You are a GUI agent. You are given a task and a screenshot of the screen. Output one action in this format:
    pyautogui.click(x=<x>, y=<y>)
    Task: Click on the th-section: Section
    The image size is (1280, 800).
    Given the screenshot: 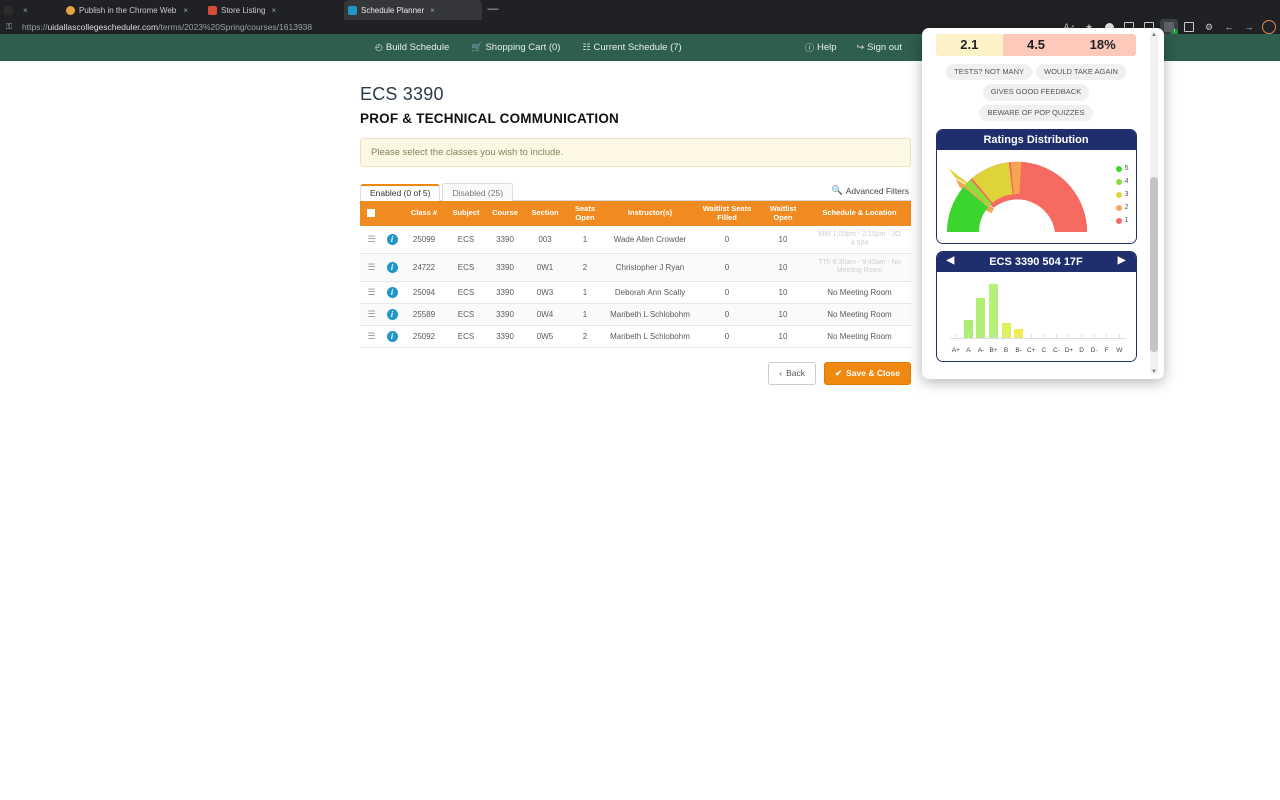 What is the action you would take?
    pyautogui.click(x=545, y=214)
    